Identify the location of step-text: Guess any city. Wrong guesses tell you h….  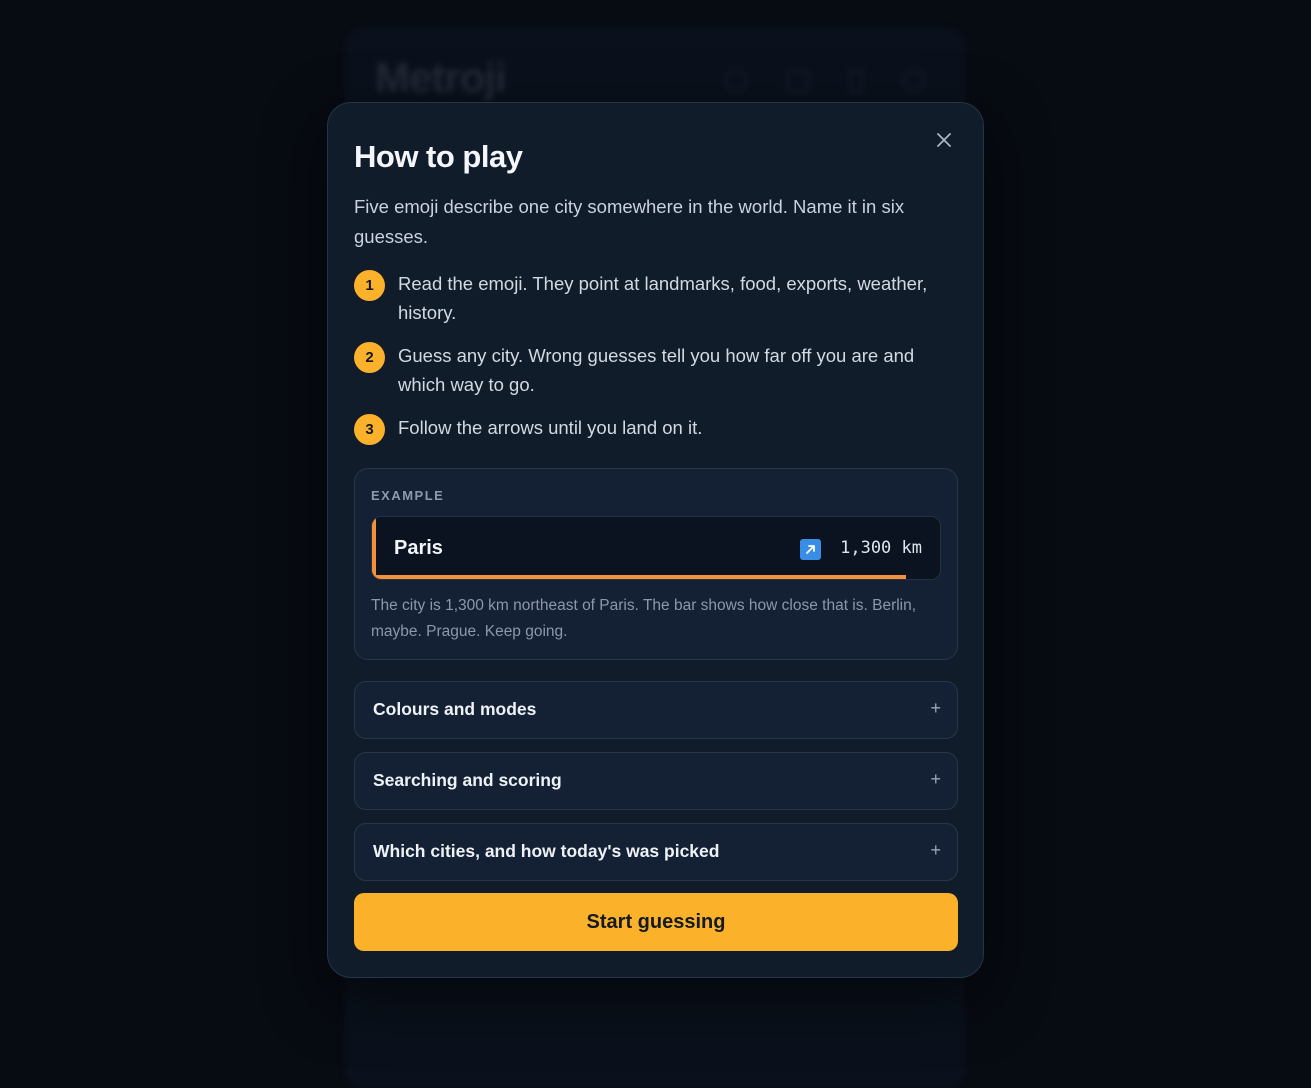
(656, 370).